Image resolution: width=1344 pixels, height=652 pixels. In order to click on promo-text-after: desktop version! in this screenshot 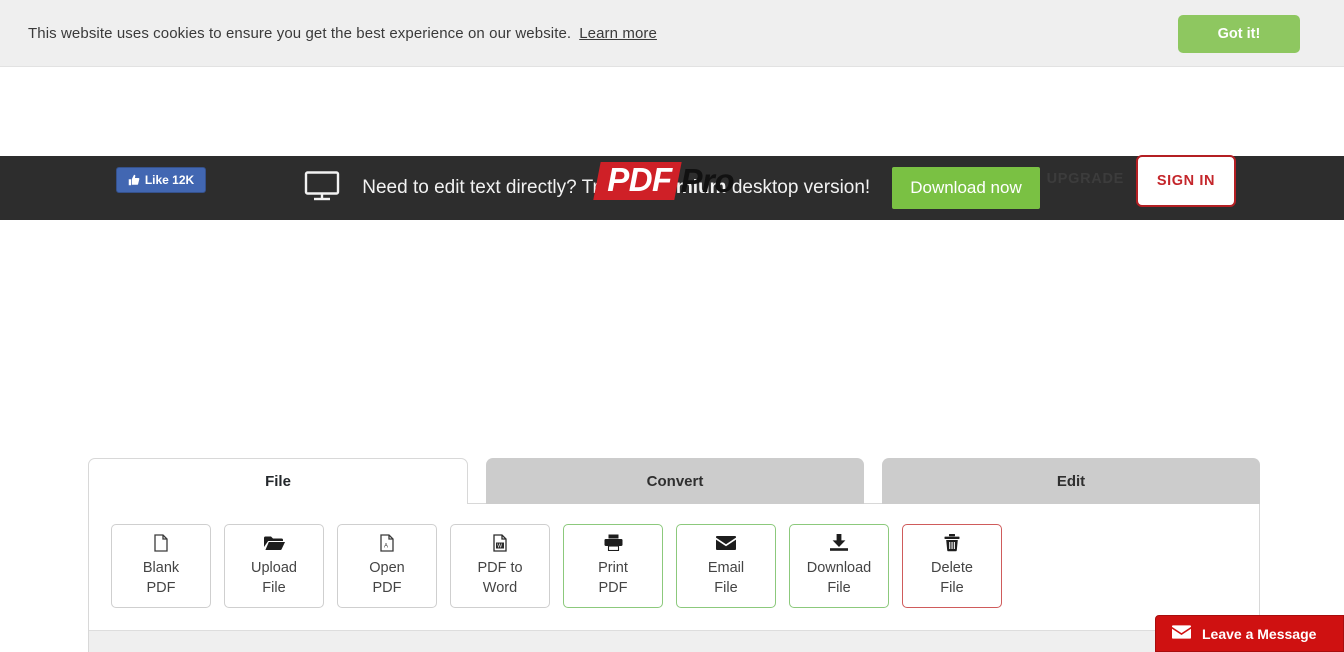, I will do `click(798, 187)`.